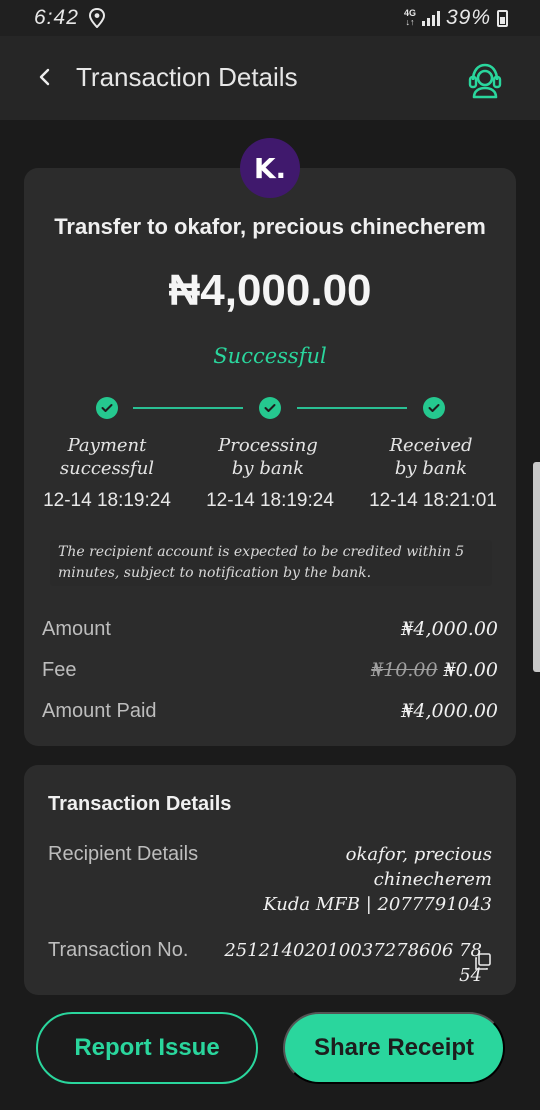 The height and width of the screenshot is (1110, 540). Describe the element at coordinates (485, 80) in the screenshot. I see `headset-agent-icon` at that location.